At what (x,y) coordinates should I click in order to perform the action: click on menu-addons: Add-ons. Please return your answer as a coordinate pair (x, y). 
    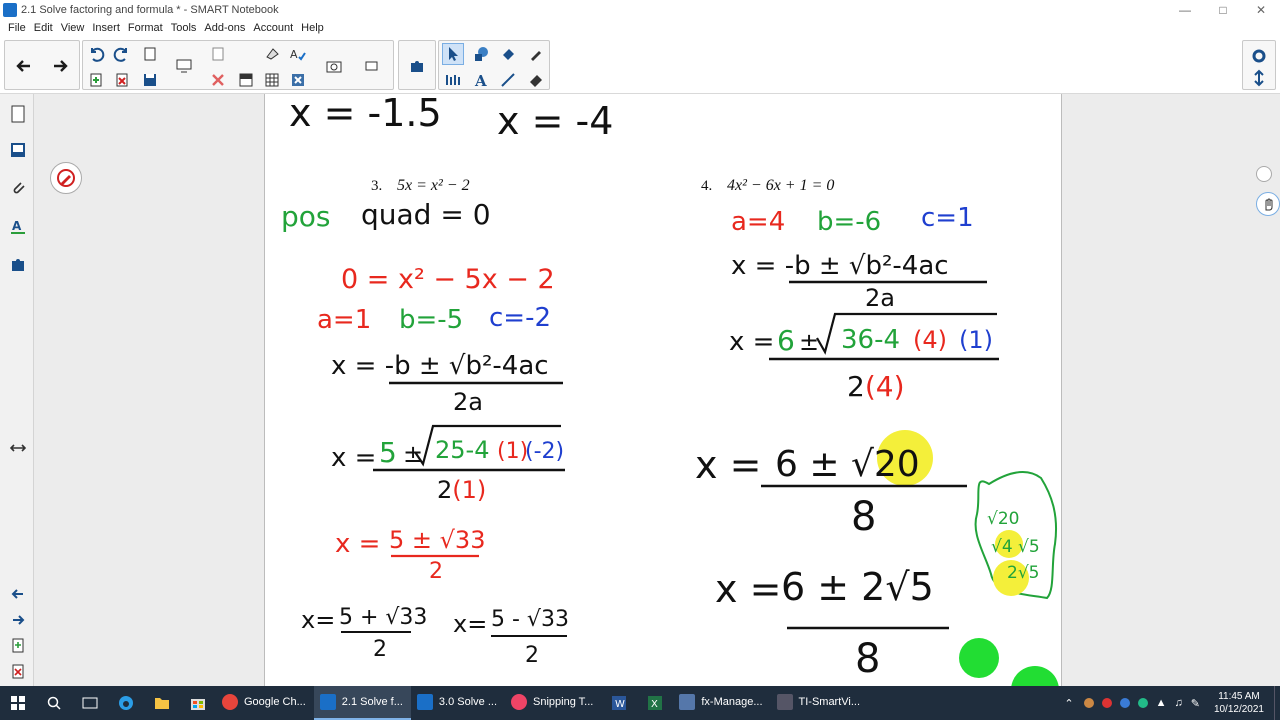
    Looking at the image, I should click on (224, 28).